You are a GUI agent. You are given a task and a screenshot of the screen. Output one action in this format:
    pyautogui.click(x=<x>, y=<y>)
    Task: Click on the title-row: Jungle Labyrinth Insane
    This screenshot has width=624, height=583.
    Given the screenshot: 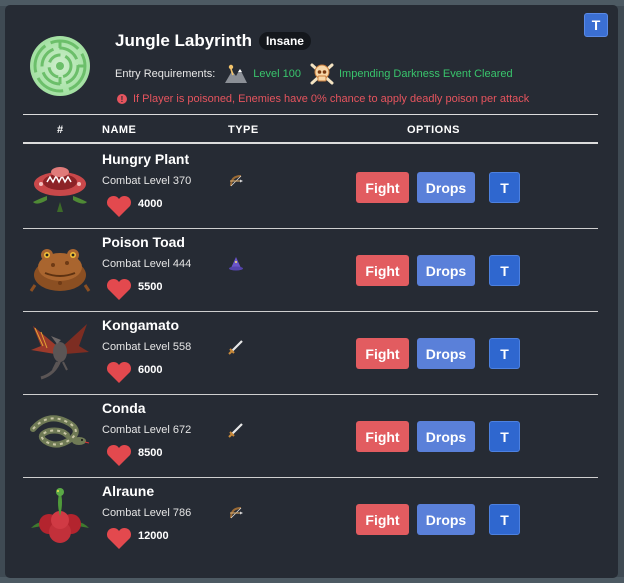 What is the action you would take?
    pyautogui.click(x=213, y=41)
    